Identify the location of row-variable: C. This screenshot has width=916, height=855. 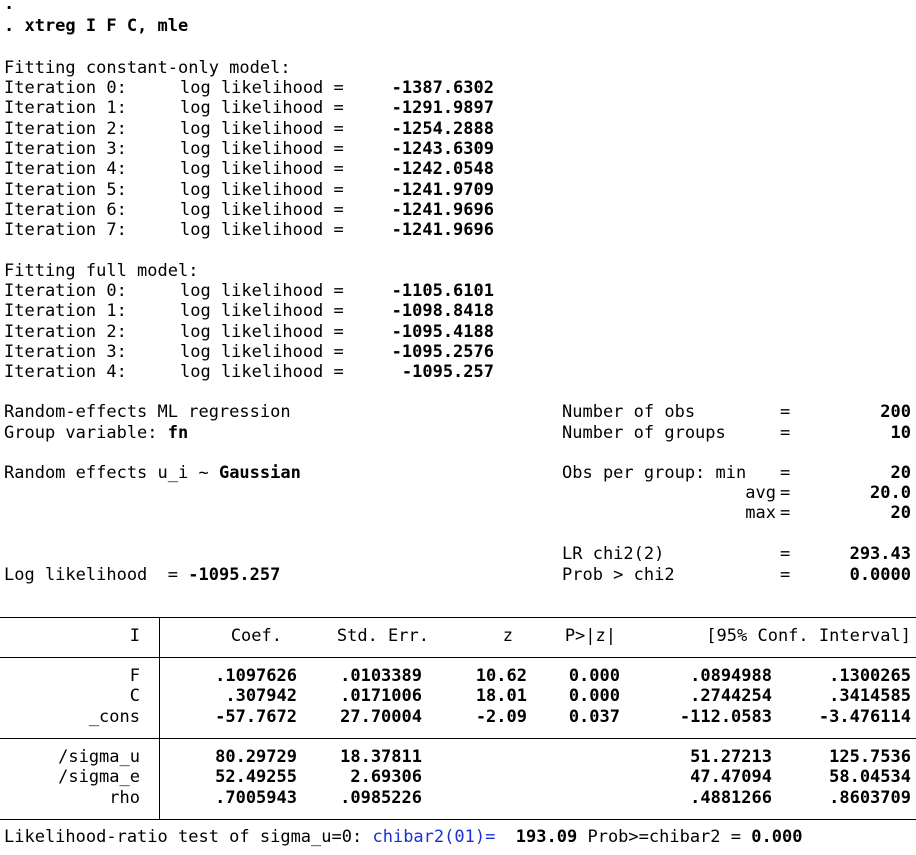
(134, 696).